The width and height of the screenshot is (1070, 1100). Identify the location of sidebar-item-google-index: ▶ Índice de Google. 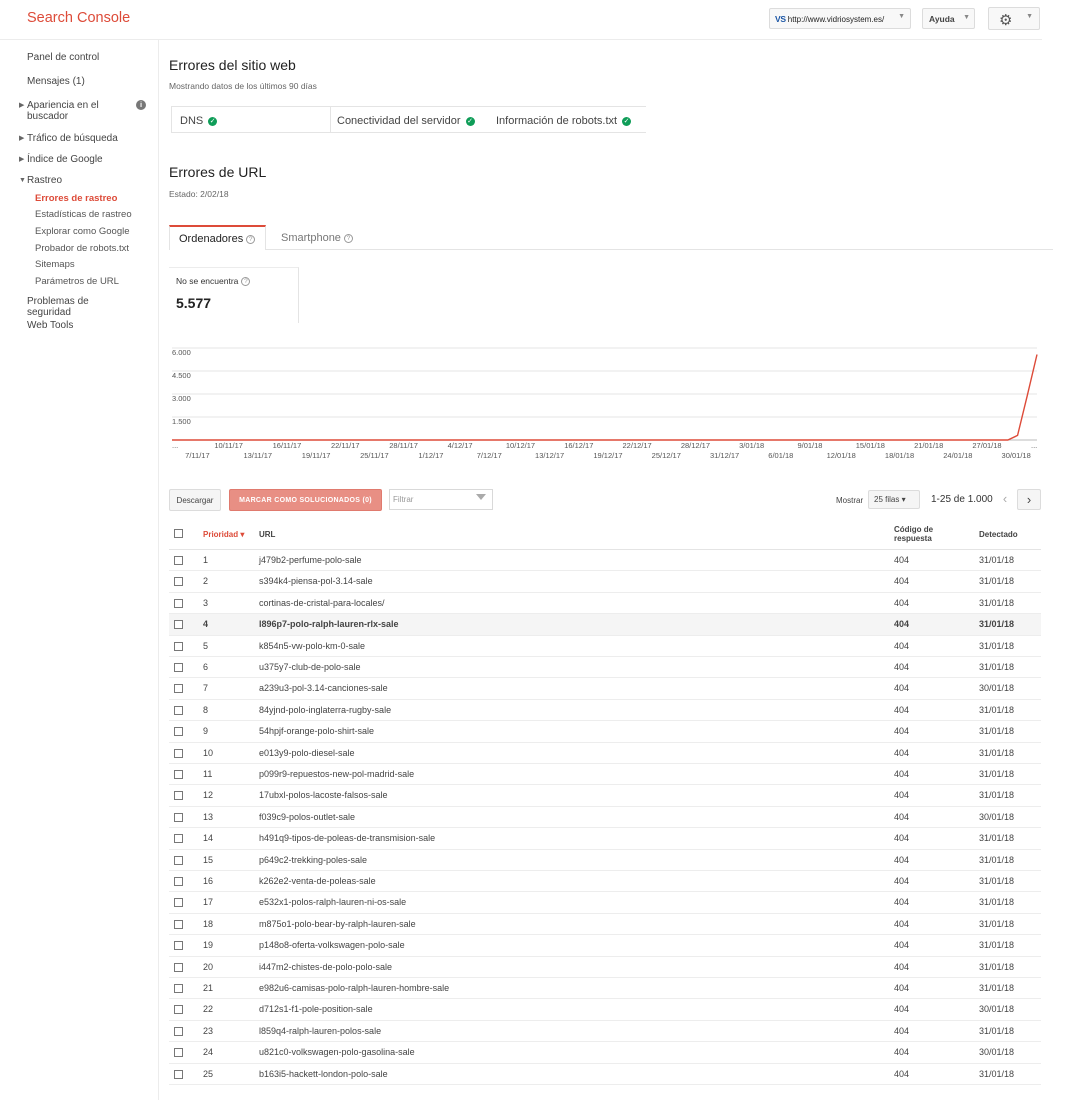
(75, 159).